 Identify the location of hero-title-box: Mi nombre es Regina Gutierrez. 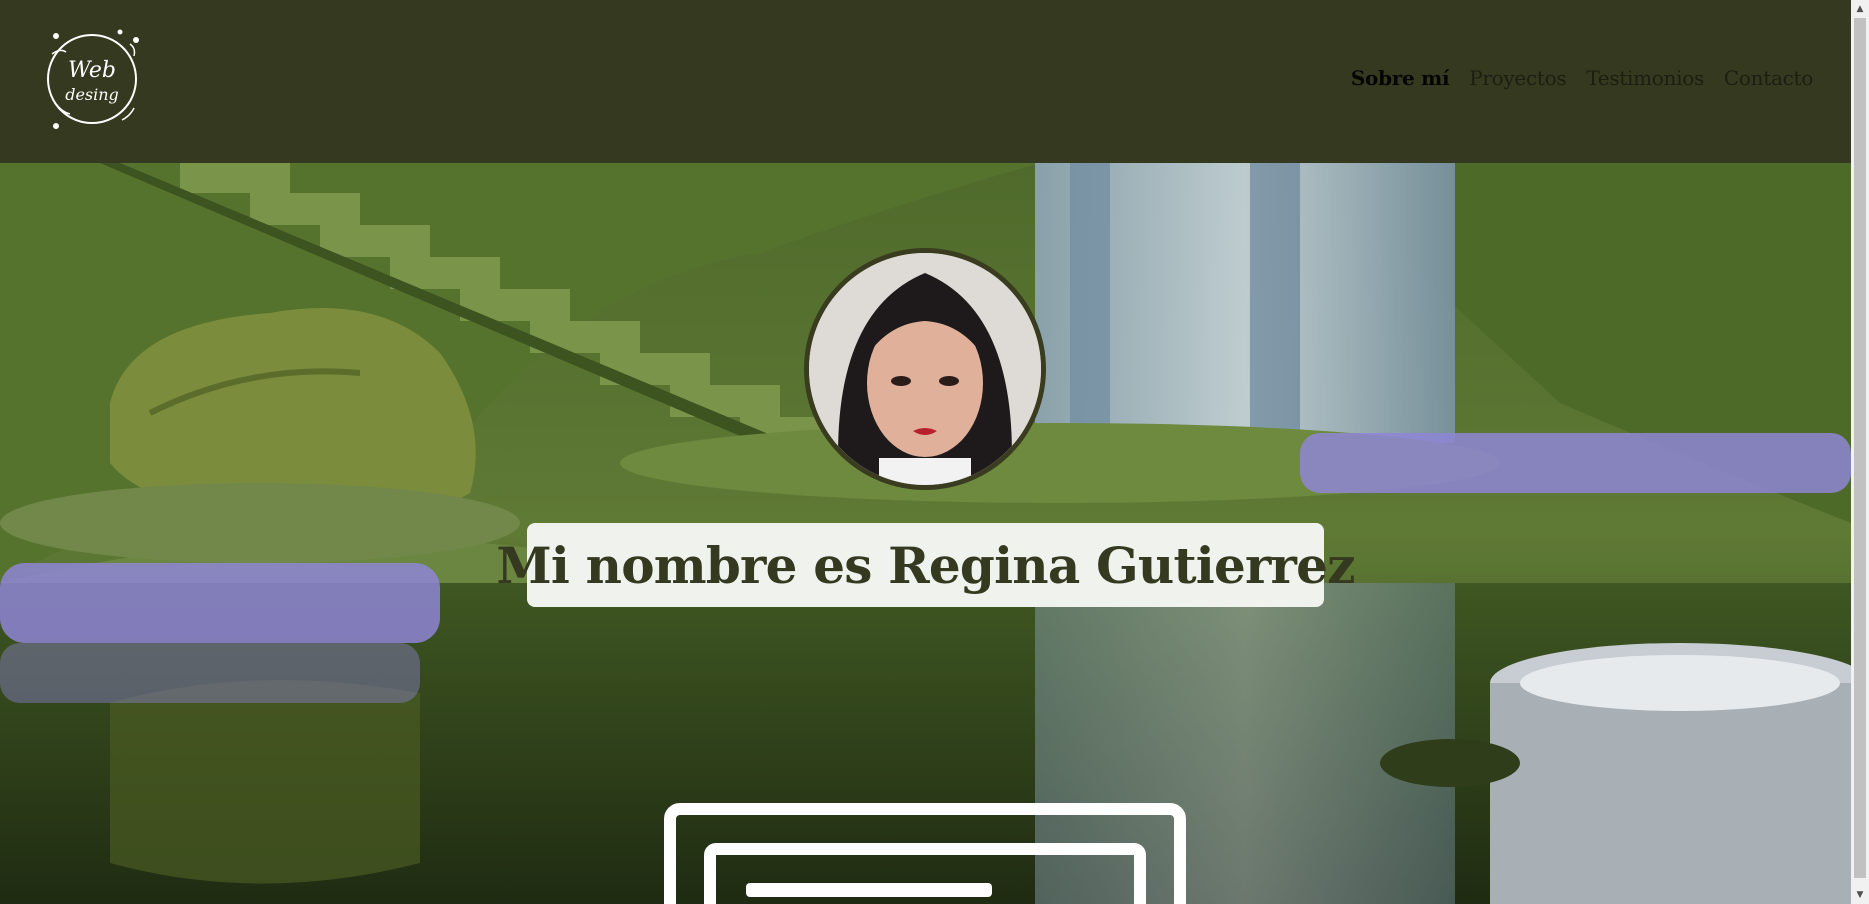
(925, 565).